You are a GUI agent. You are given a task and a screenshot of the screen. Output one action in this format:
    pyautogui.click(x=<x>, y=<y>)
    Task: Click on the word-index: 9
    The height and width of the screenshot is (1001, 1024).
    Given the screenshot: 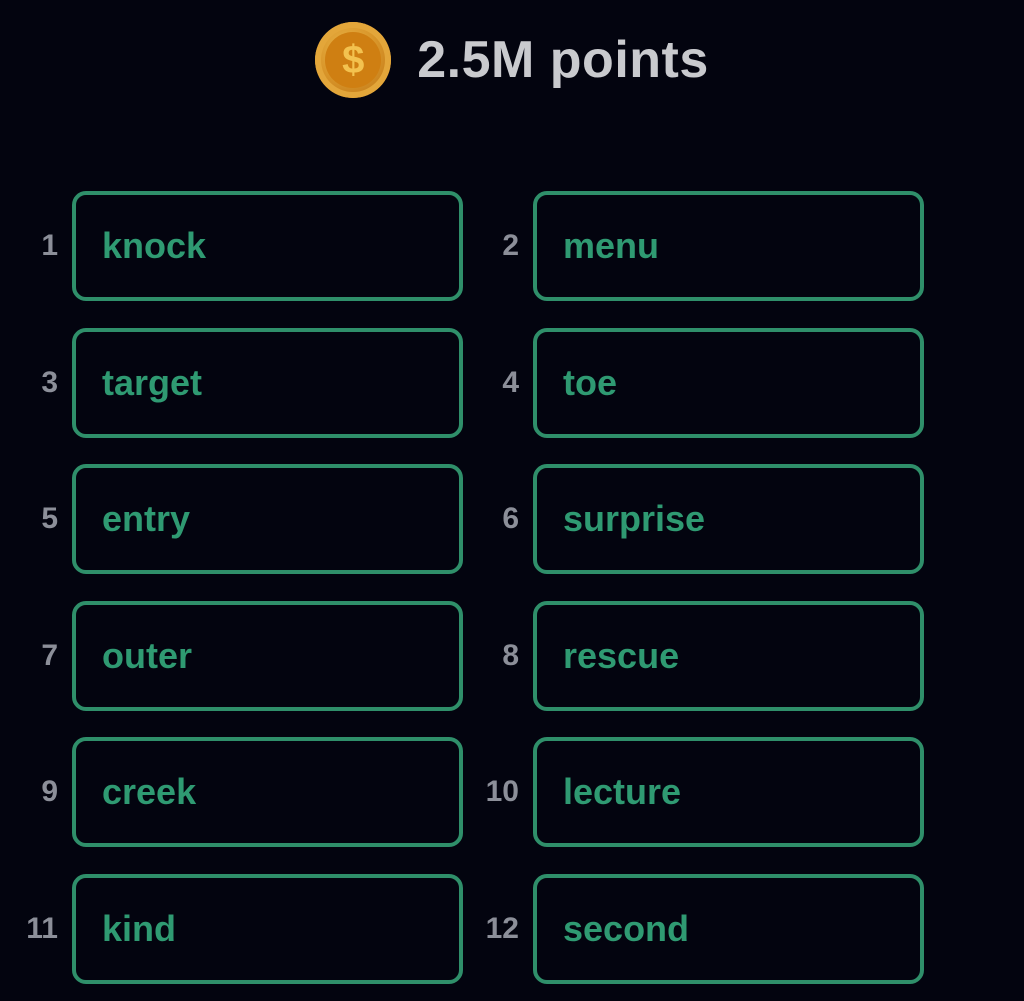 What is the action you would take?
    pyautogui.click(x=49, y=792)
    